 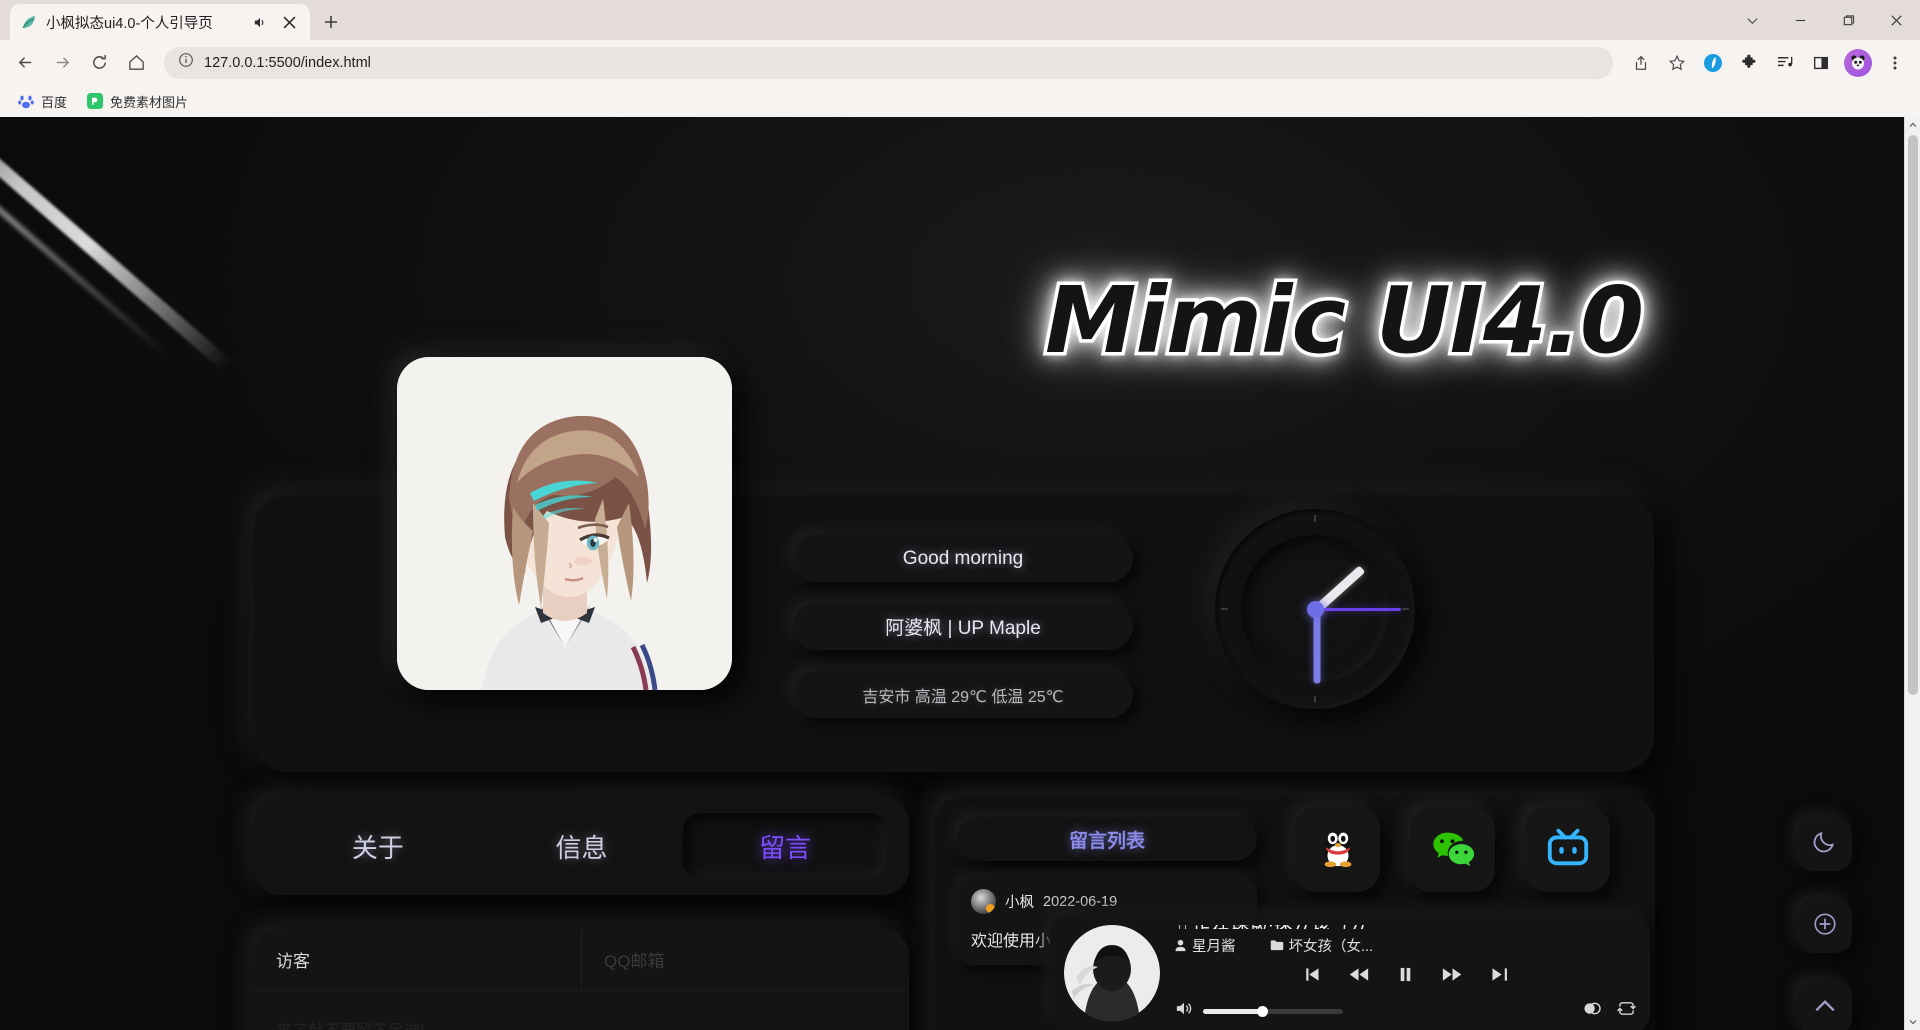 I want to click on repeat-icon, so click(x=1626, y=1011).